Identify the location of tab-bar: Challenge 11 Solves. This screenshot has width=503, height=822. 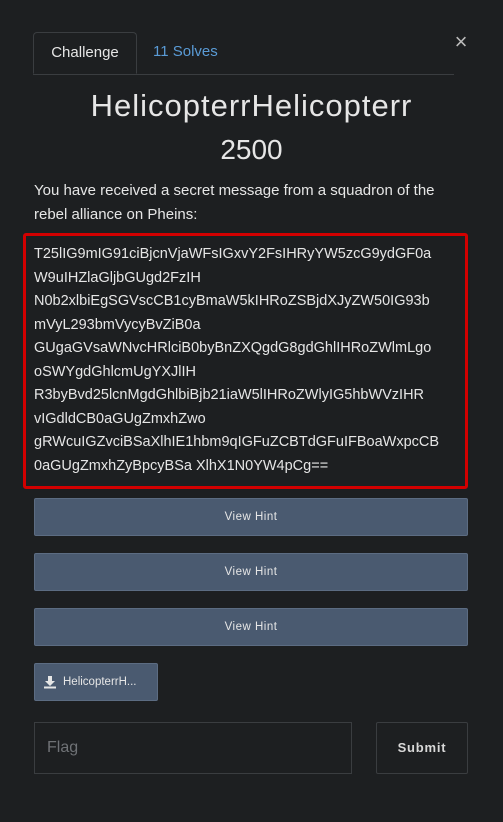
(243, 53).